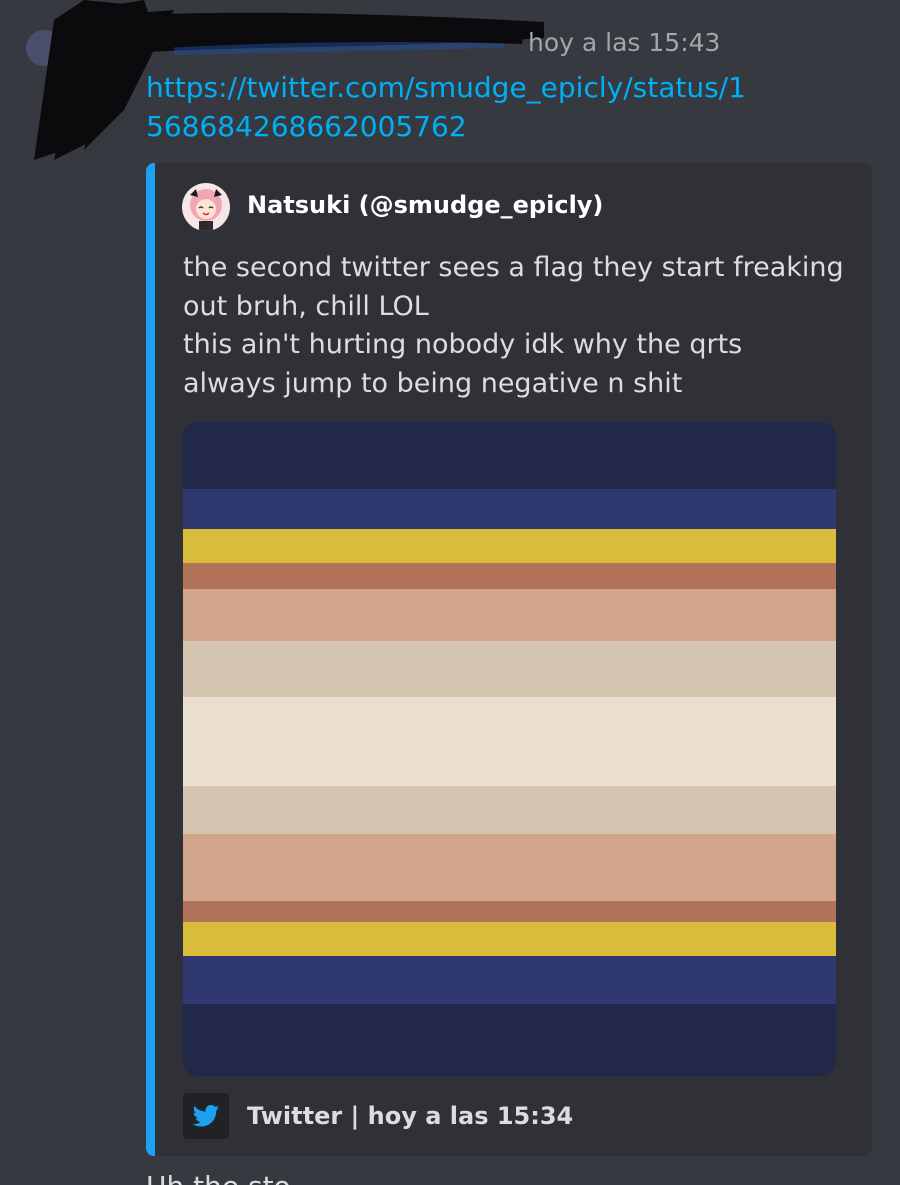  I want to click on embed-footer: Twitter | hoy a las 15:34, so click(410, 1116).